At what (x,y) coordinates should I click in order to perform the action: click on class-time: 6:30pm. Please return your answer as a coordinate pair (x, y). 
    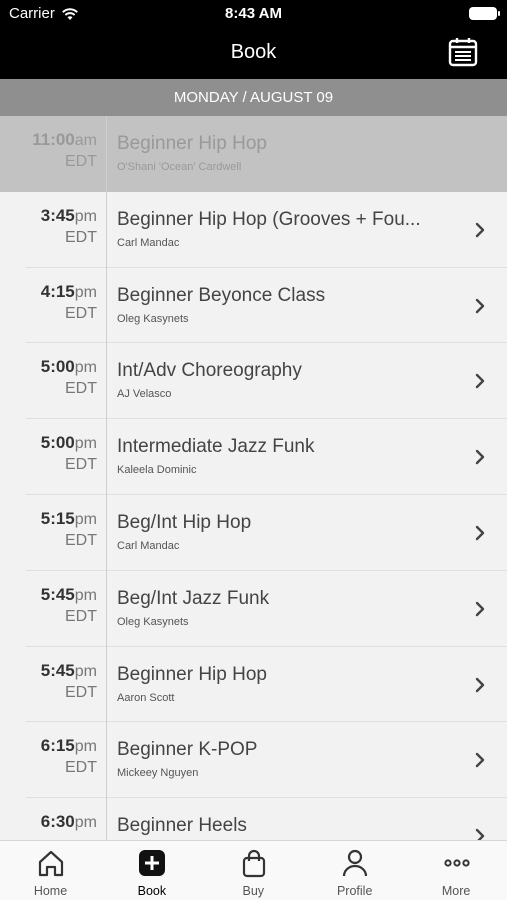
    Looking at the image, I should click on (48, 823).